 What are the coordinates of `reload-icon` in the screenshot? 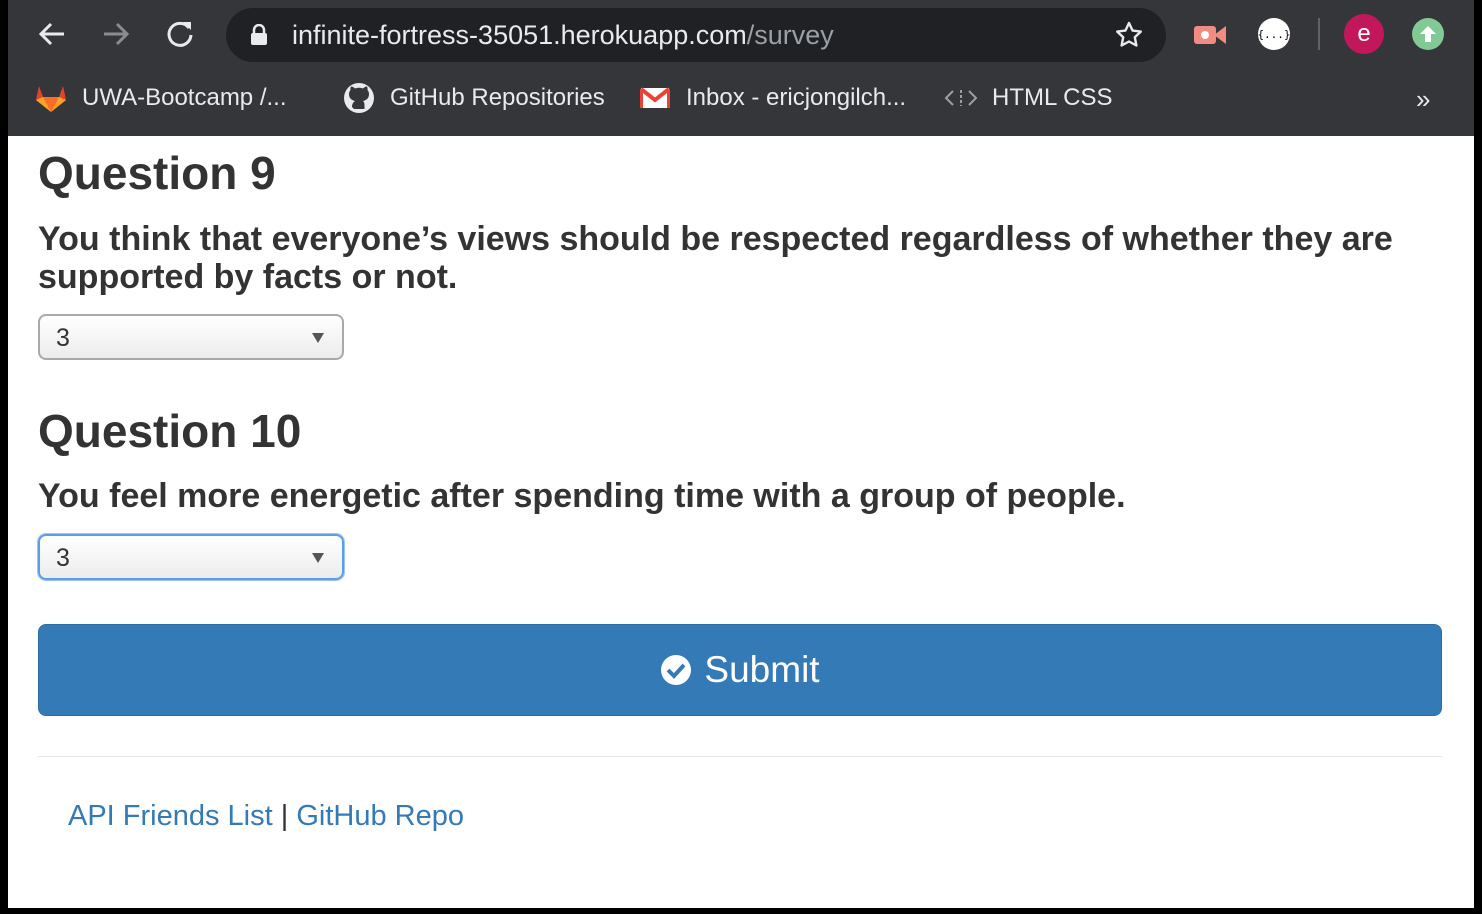 It's located at (180, 34).